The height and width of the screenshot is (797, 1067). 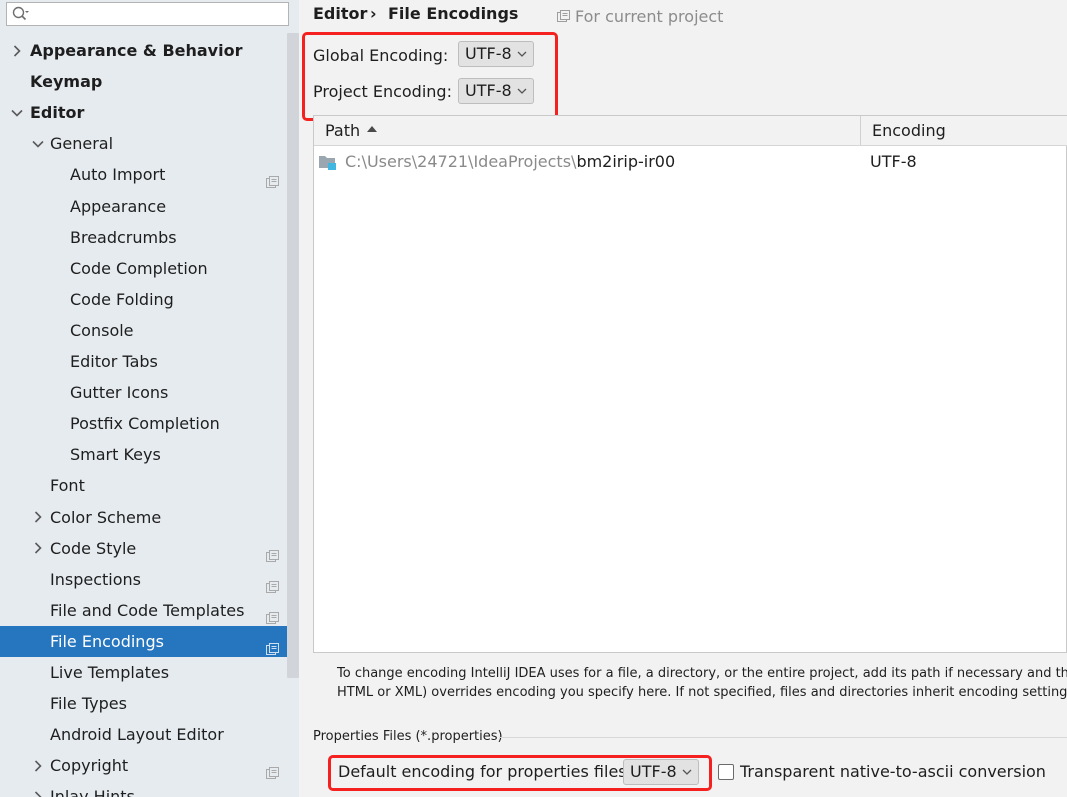 What do you see at coordinates (149, 361) in the screenshot?
I see `sidebar-item-editor-tabs: Editor Tabs` at bounding box center [149, 361].